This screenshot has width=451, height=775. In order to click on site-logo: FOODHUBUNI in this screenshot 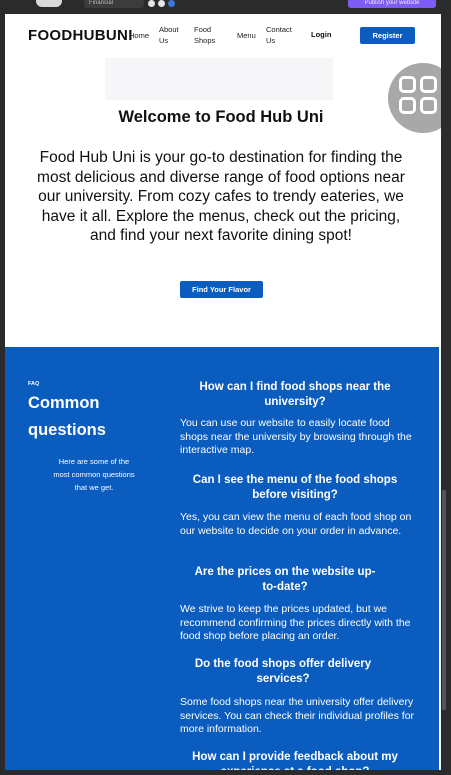, I will do `click(80, 35)`.